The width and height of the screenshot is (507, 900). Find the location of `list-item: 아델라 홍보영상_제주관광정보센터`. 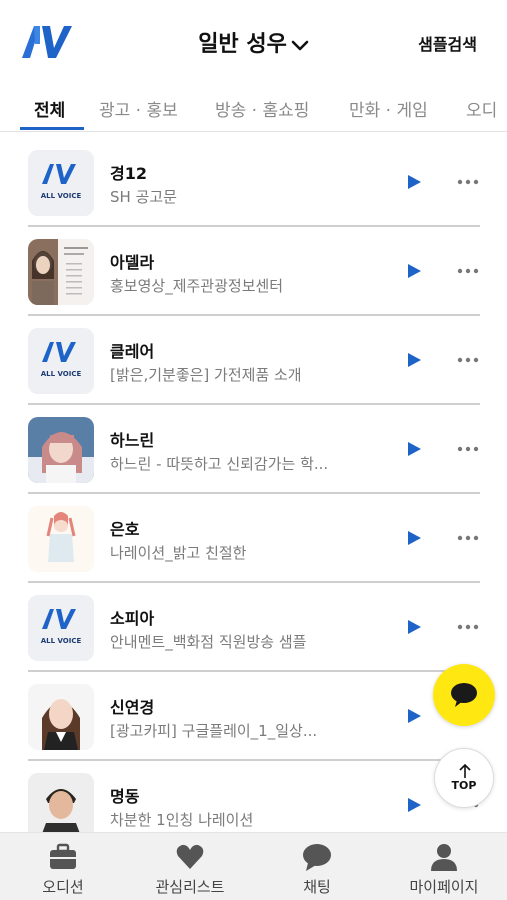

list-item: 아델라 홍보영상_제주관광정보센터 is located at coordinates (254, 271).